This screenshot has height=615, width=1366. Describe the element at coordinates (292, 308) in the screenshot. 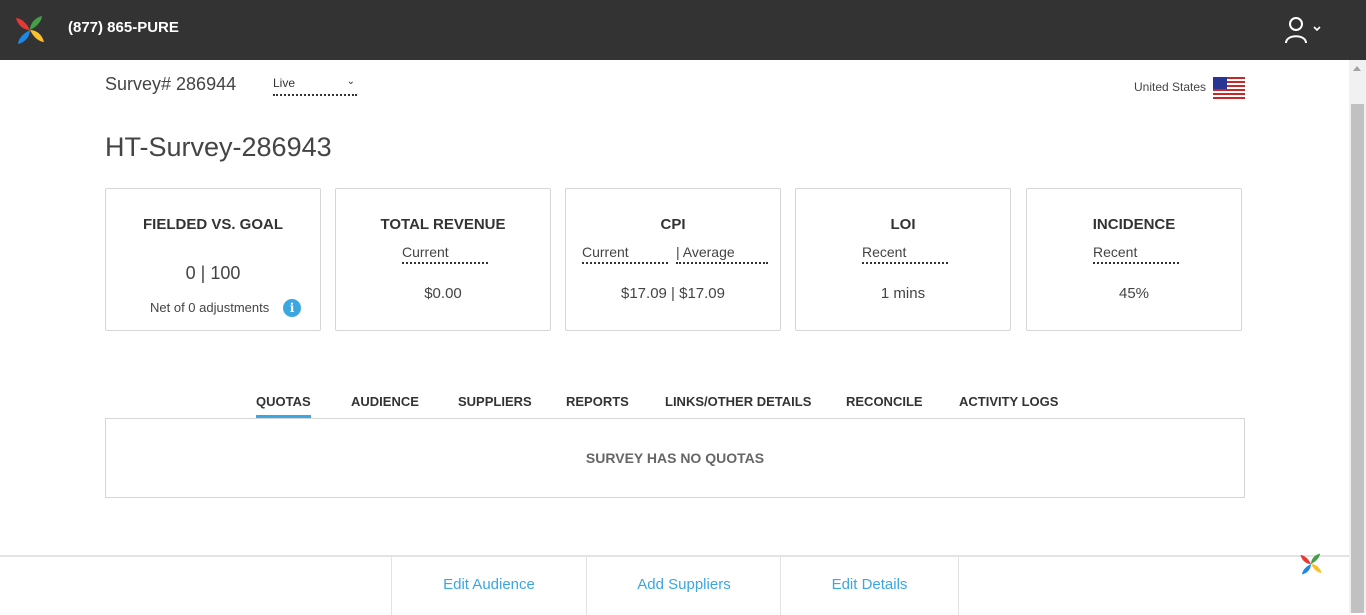

I see `info-icon: i` at that location.